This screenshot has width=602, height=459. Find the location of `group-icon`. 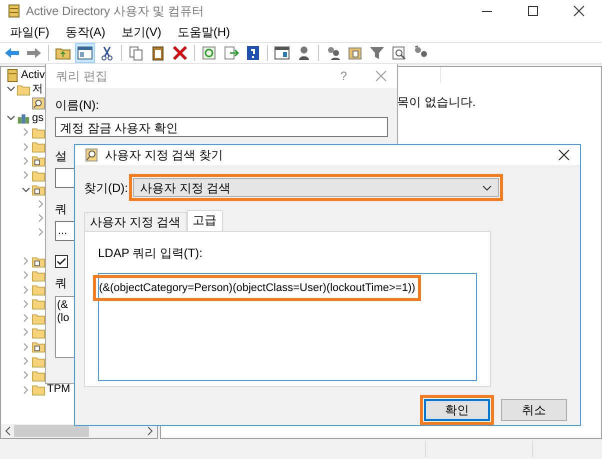

group-icon is located at coordinates (333, 53).